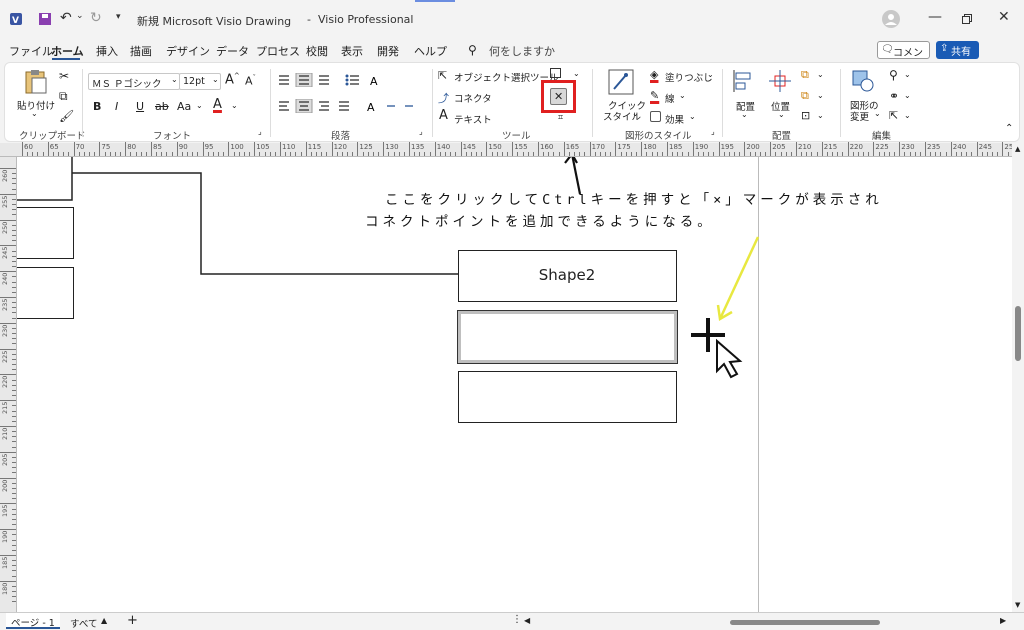  I want to click on save-icon, so click(45, 19).